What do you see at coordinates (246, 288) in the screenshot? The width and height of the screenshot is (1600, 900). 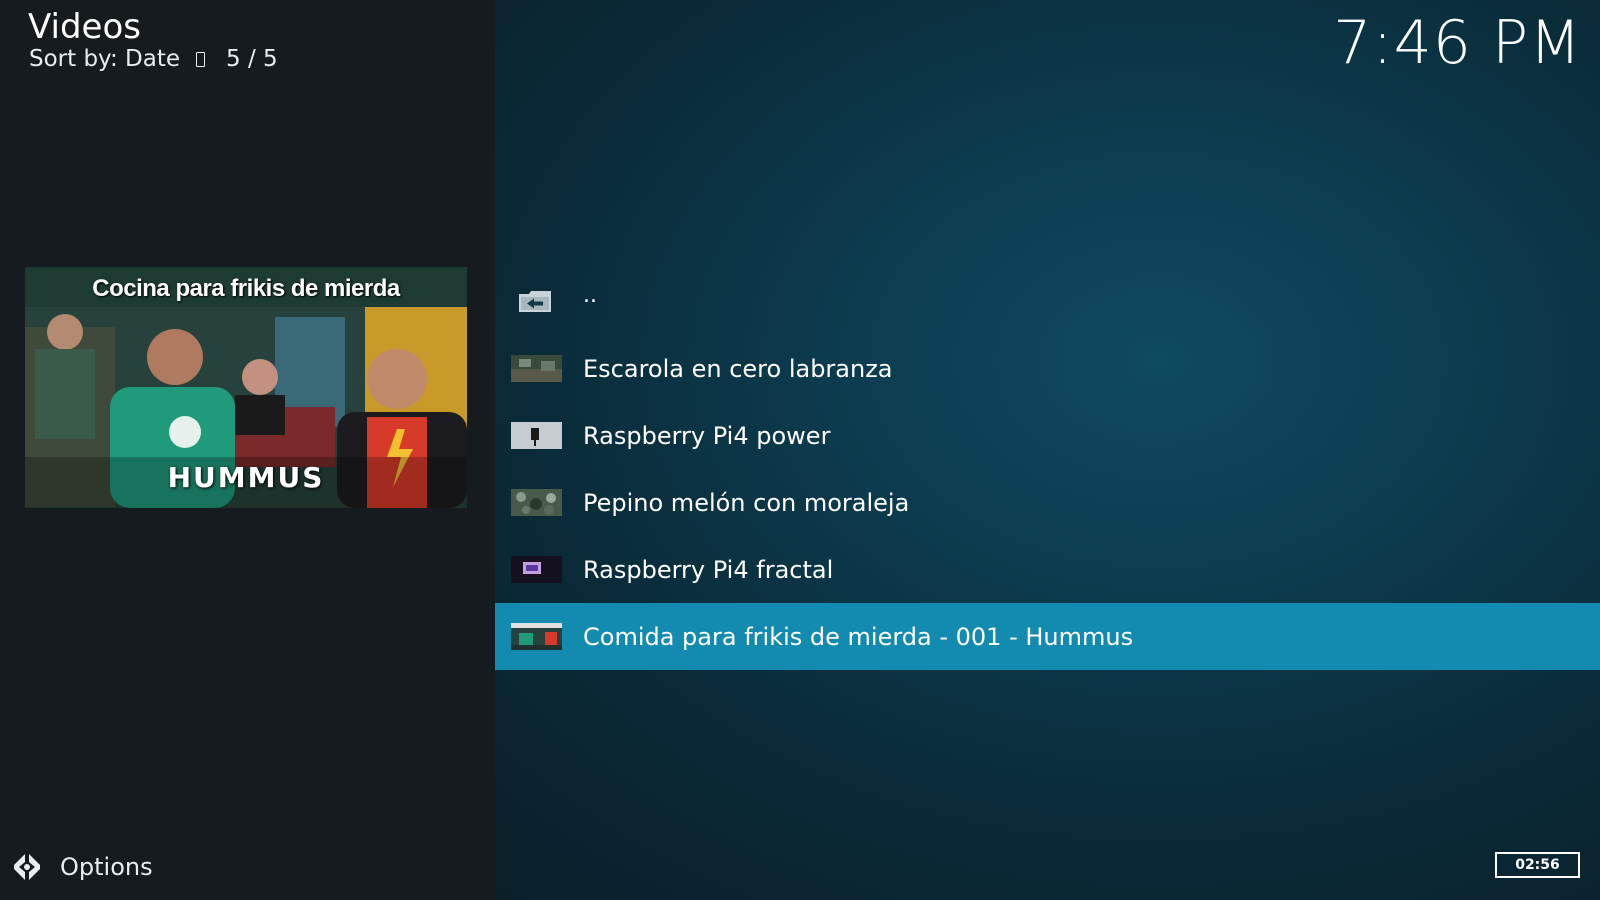 I see `preview-title-text: Cocina para frikis de mierda` at bounding box center [246, 288].